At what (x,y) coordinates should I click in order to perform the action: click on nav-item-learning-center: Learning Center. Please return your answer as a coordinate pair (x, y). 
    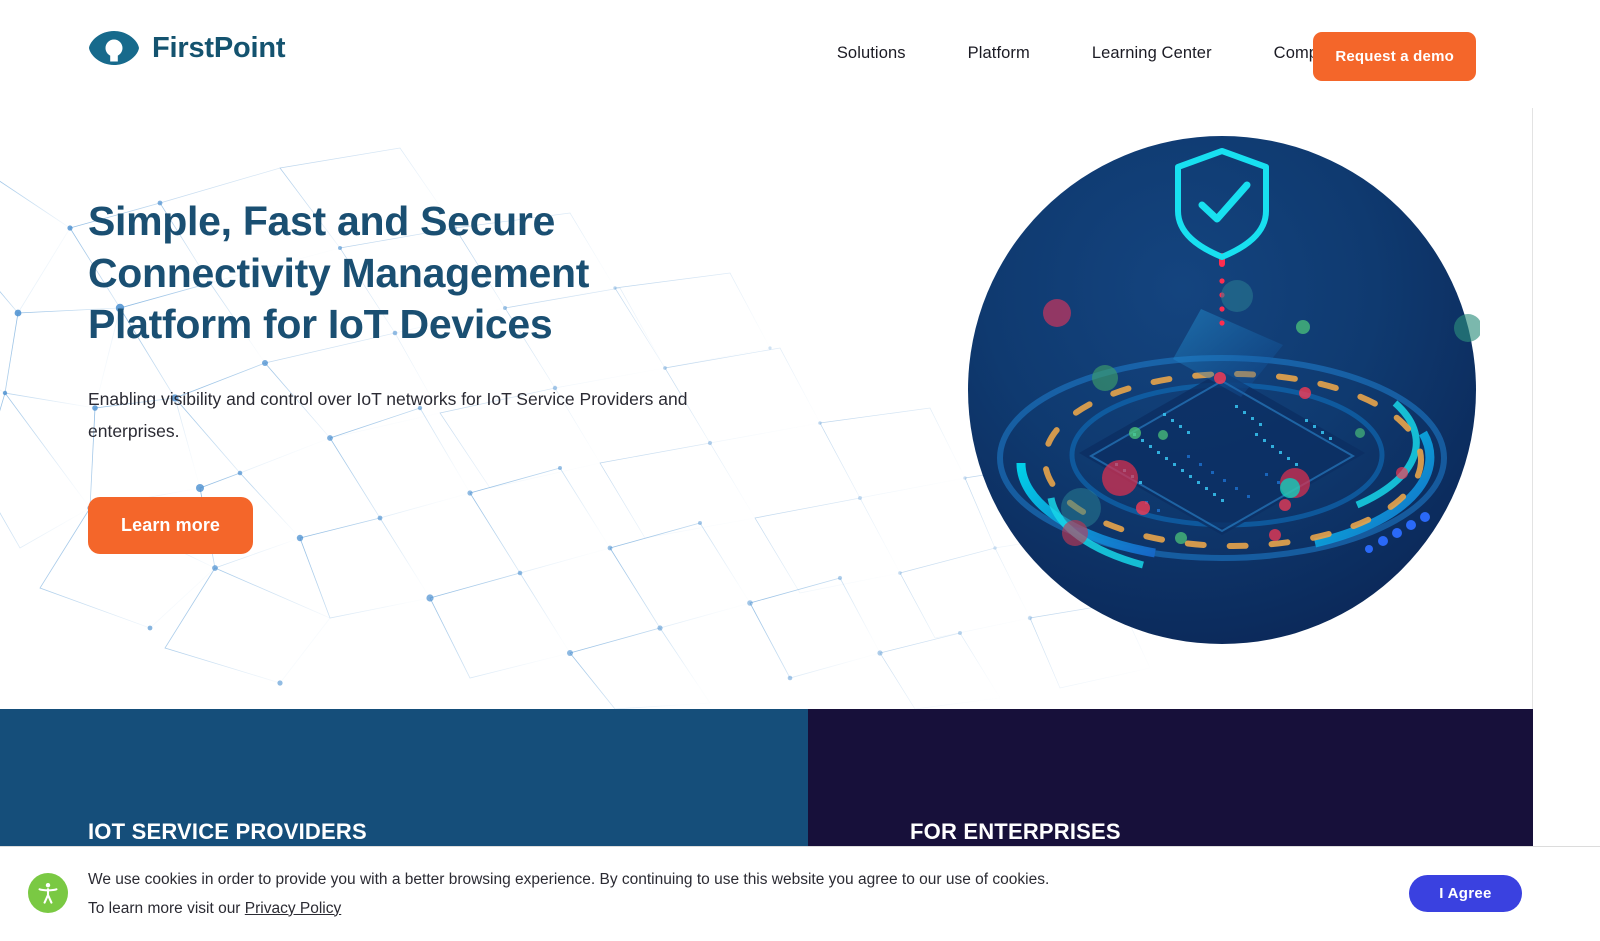
    Looking at the image, I should click on (1152, 53).